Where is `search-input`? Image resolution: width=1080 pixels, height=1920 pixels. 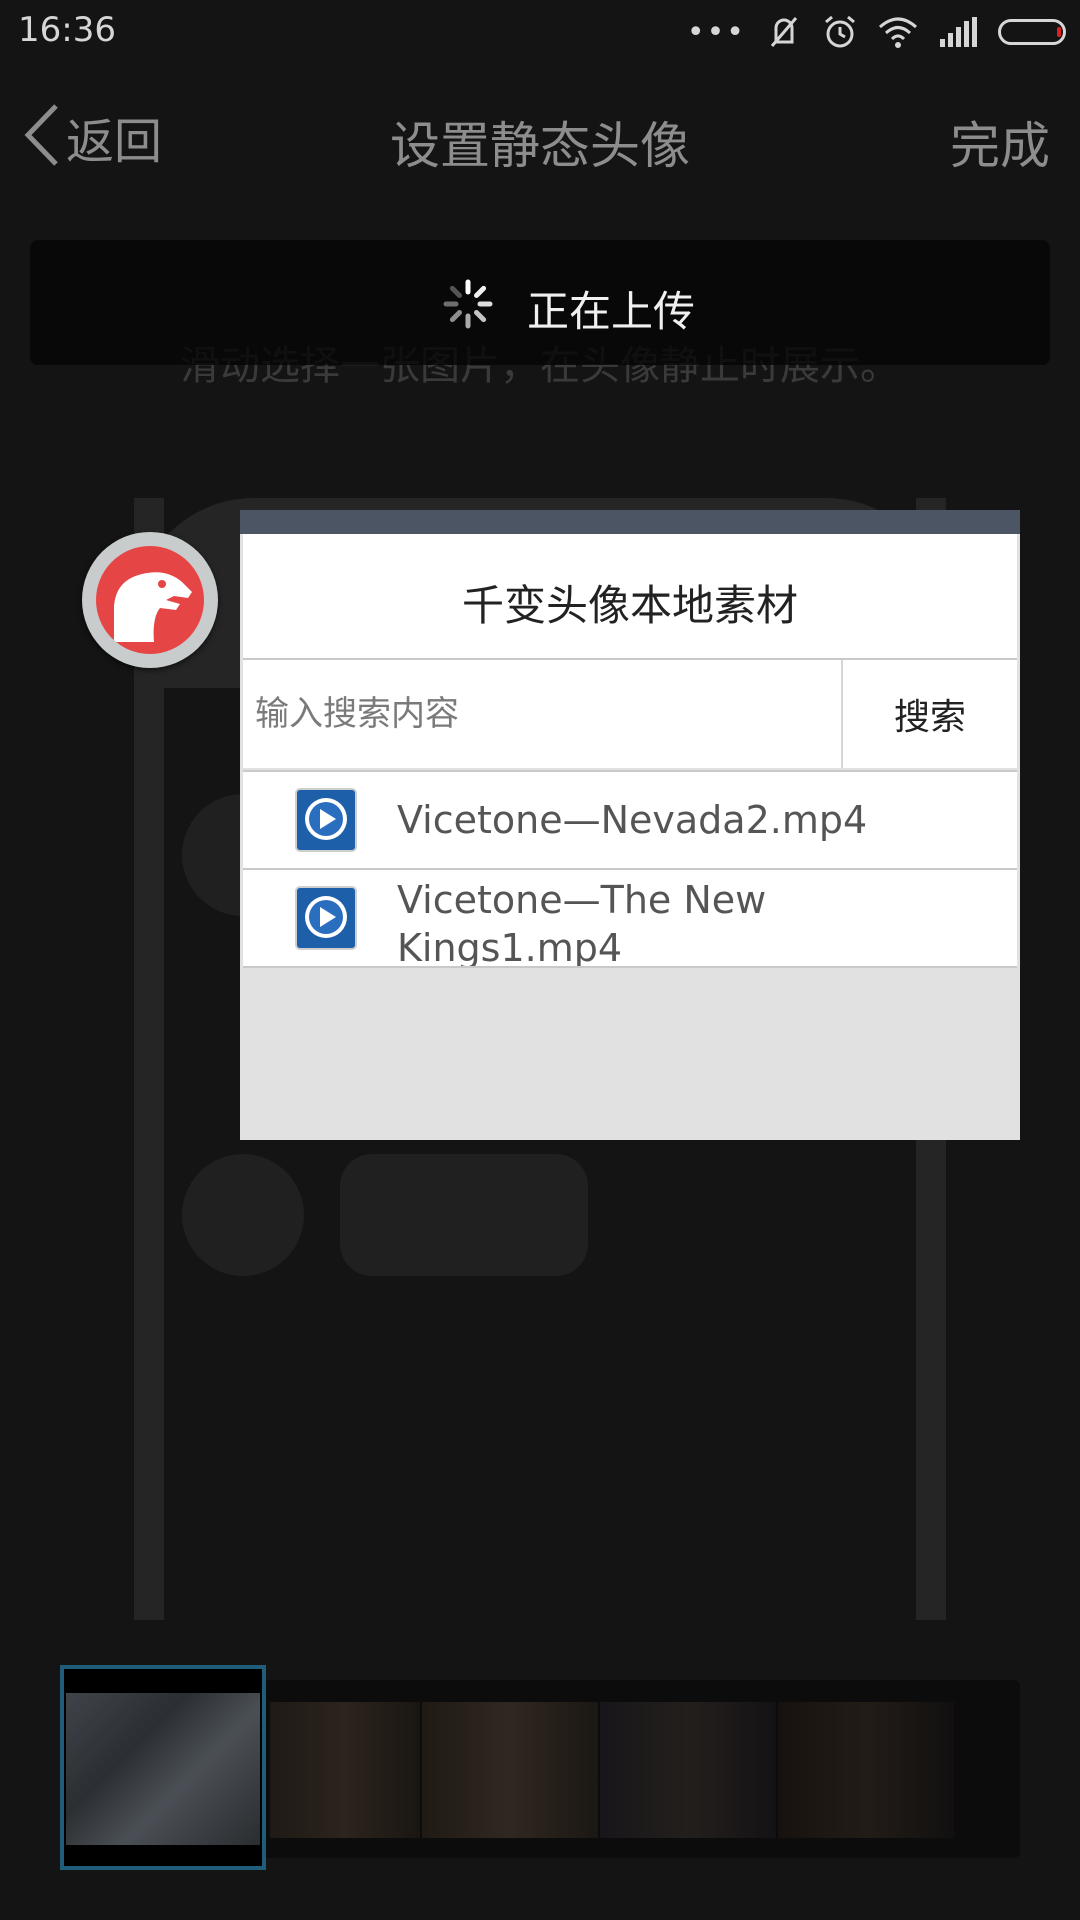 search-input is located at coordinates (545, 714).